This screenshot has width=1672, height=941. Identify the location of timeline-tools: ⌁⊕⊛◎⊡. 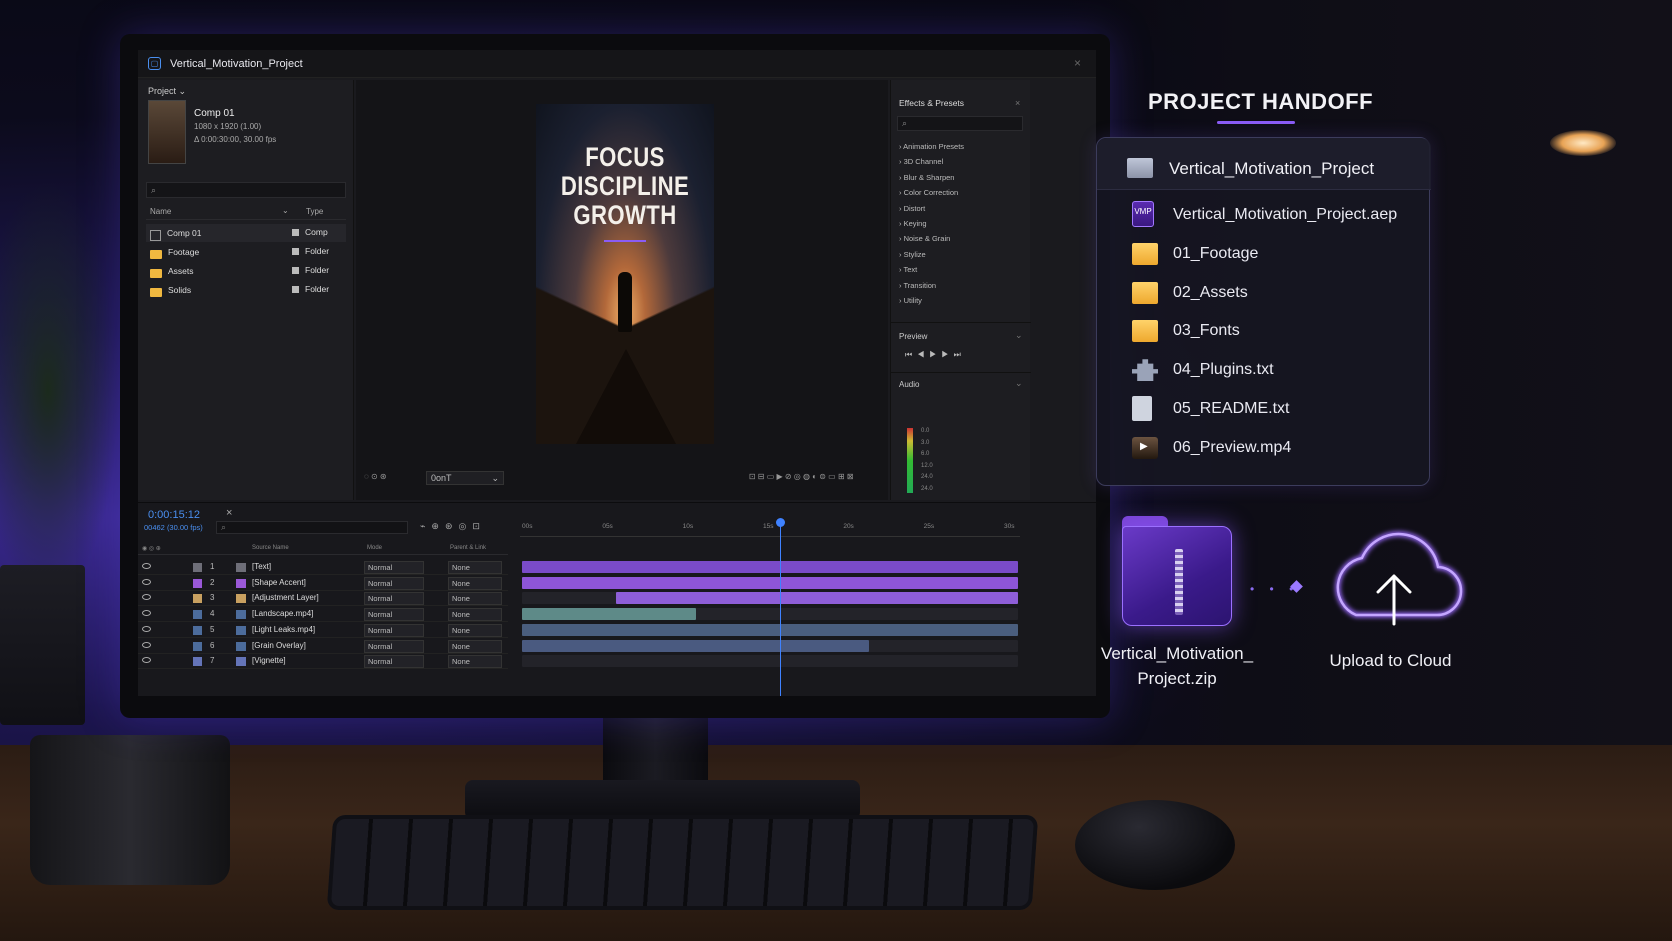
(453, 526).